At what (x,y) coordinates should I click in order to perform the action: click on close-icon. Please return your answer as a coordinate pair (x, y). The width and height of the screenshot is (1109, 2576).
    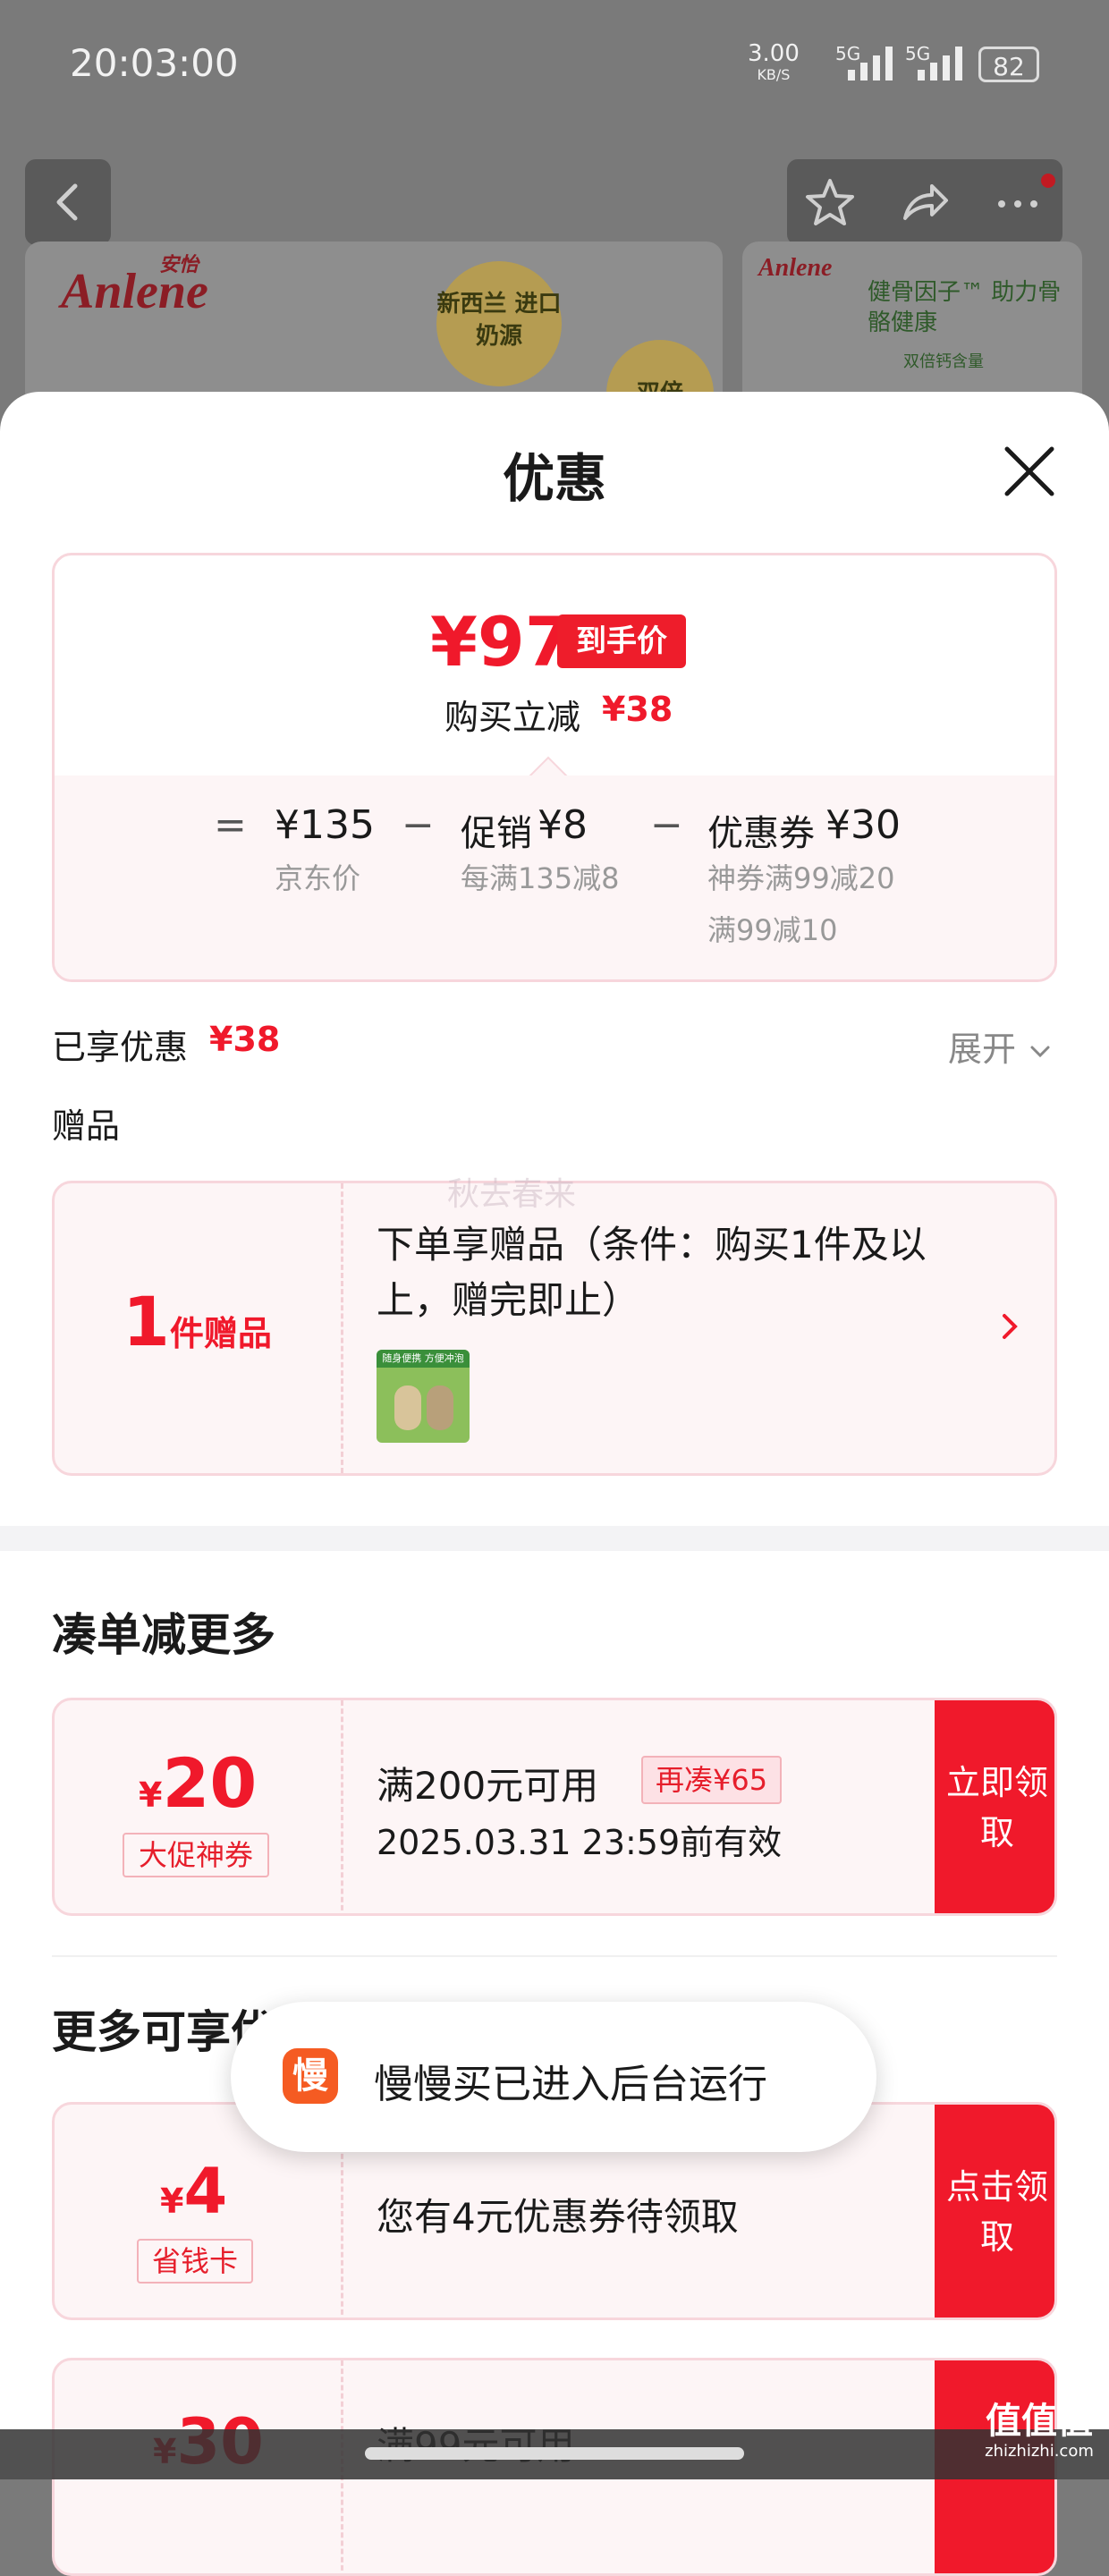
    Looking at the image, I should click on (1029, 471).